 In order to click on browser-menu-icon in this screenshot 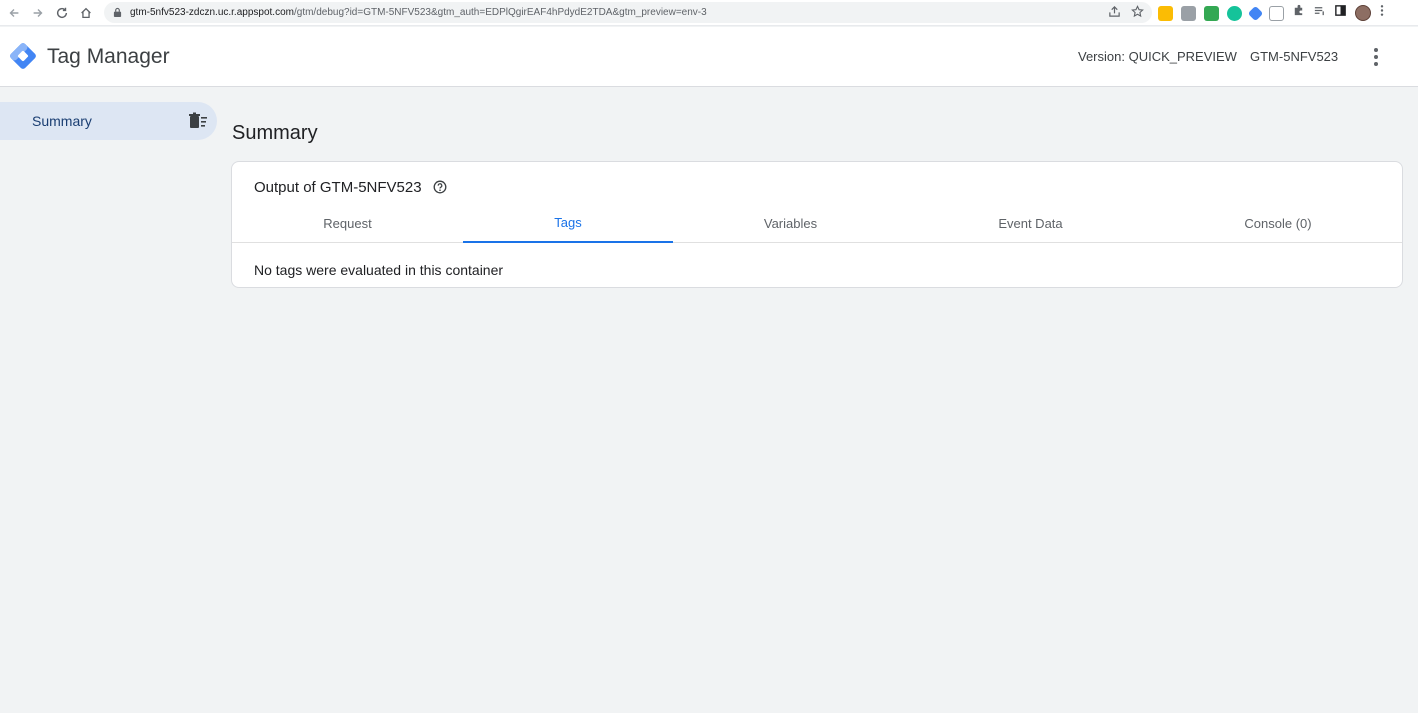, I will do `click(1382, 13)`.